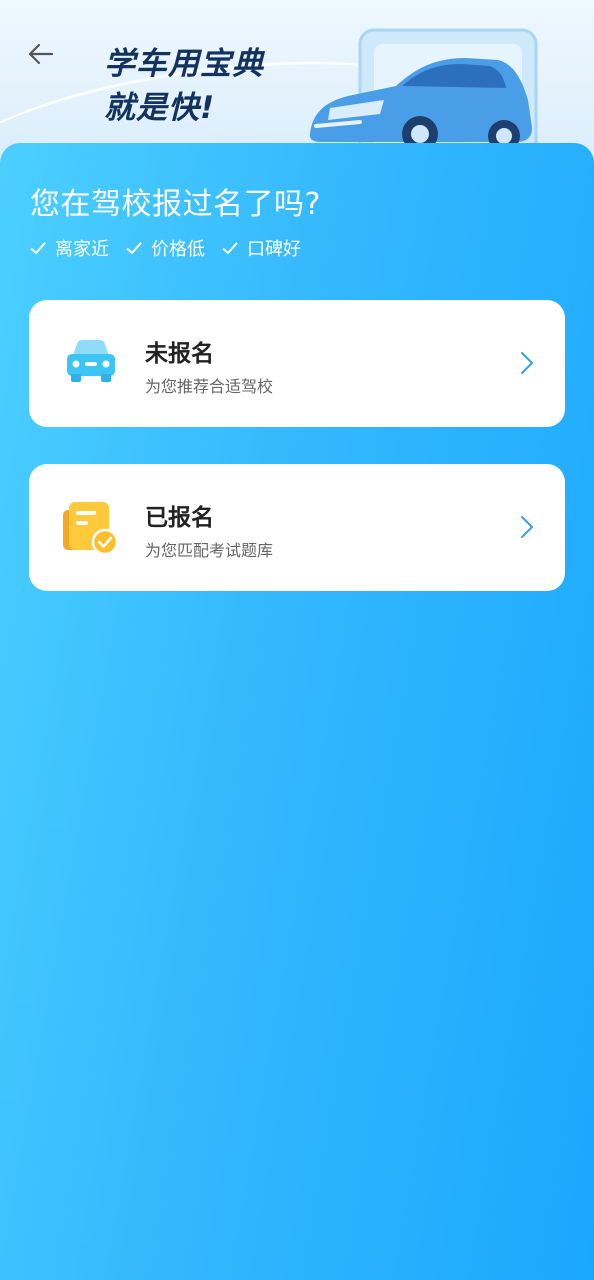 The width and height of the screenshot is (594, 1280). What do you see at coordinates (179, 518) in the screenshot?
I see `card-title: 已报名` at bounding box center [179, 518].